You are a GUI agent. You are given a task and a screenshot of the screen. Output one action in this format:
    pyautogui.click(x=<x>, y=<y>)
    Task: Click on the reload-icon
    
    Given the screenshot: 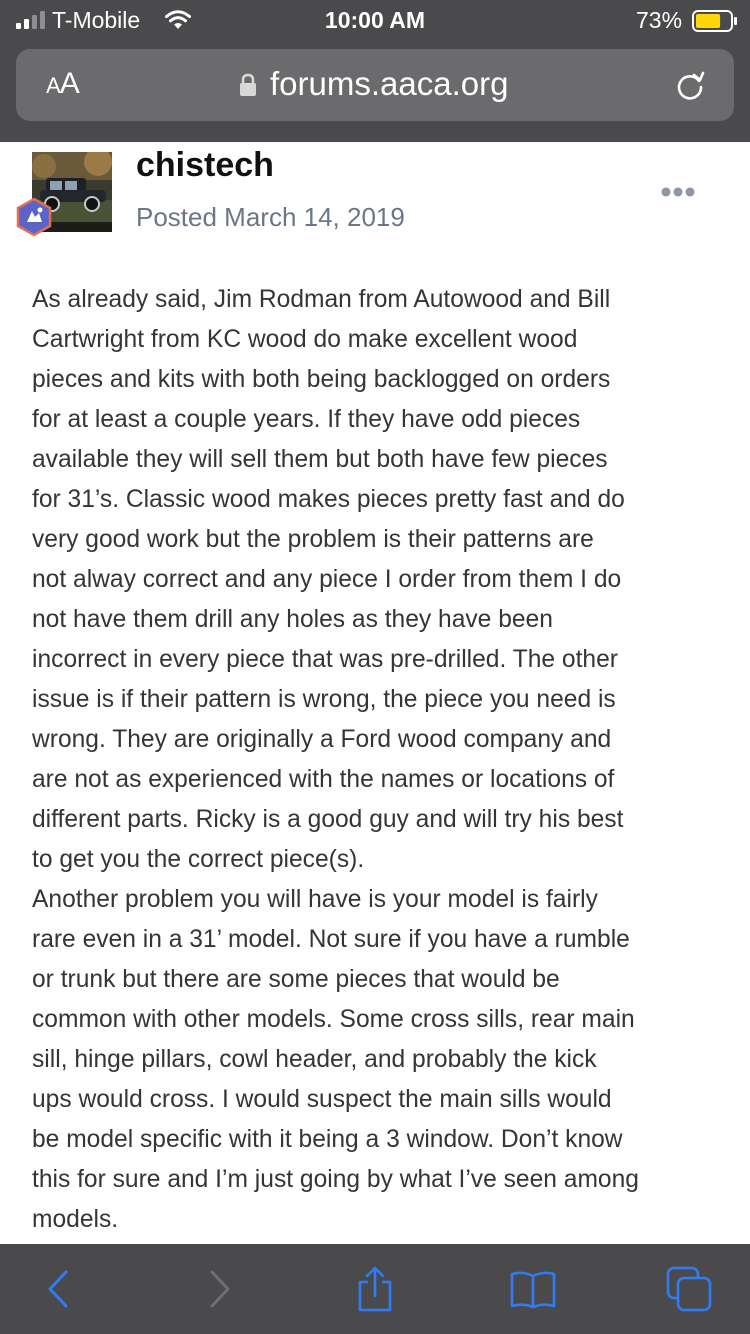 What is the action you would take?
    pyautogui.click(x=690, y=85)
    